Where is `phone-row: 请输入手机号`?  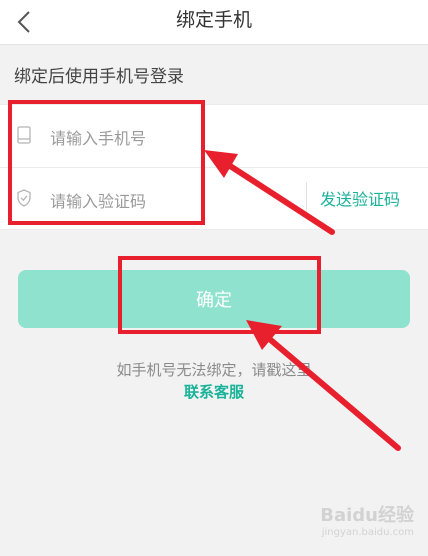 phone-row: 请输入手机号 is located at coordinates (214, 136).